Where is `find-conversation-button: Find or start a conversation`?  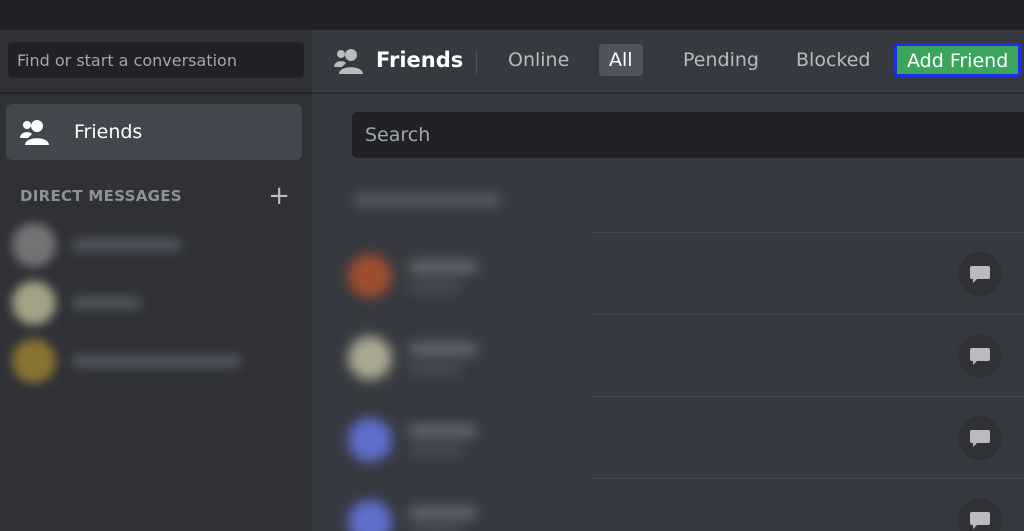
find-conversation-button: Find or start a conversation is located at coordinates (156, 60).